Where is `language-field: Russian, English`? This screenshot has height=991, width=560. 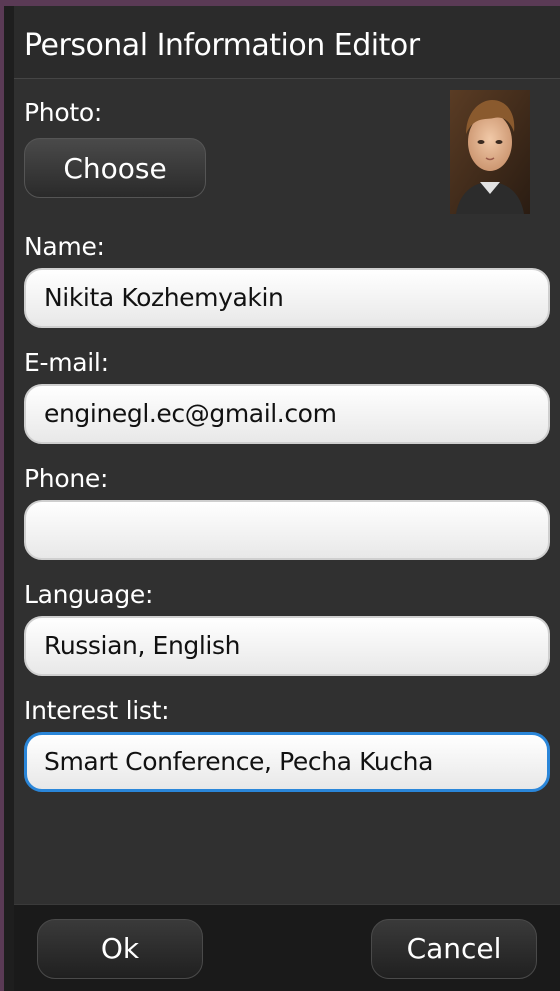
language-field: Russian, English is located at coordinates (287, 646).